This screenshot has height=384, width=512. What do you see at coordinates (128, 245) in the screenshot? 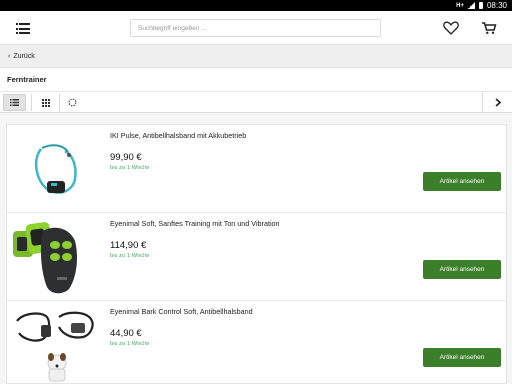
I see `product-price: 114,90 €` at bounding box center [128, 245].